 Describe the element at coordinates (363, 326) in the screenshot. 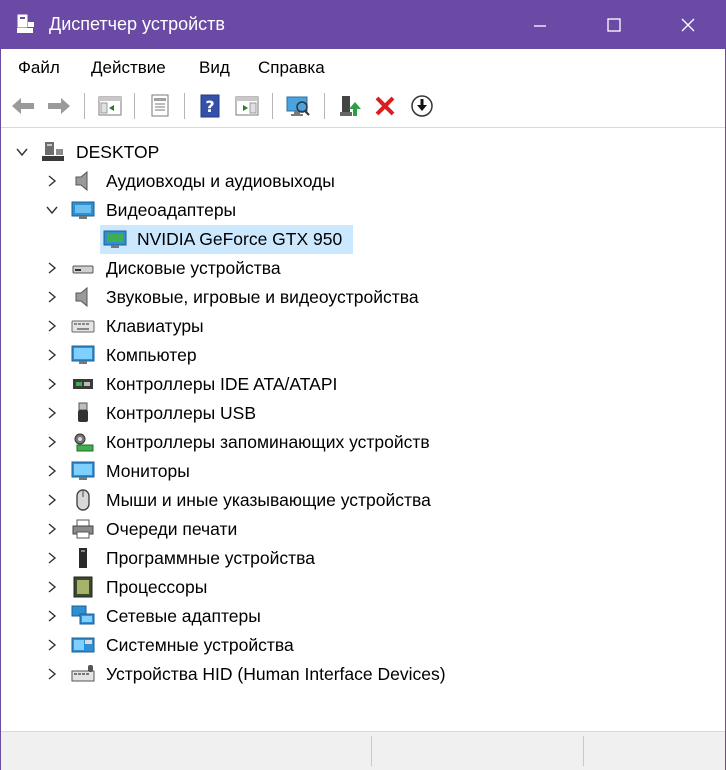

I see `tree-category: Клавиатуры` at that location.